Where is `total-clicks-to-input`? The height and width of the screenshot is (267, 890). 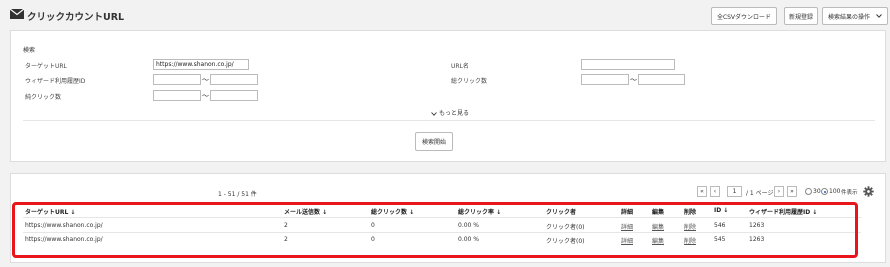 total-clicks-to-input is located at coordinates (661, 79).